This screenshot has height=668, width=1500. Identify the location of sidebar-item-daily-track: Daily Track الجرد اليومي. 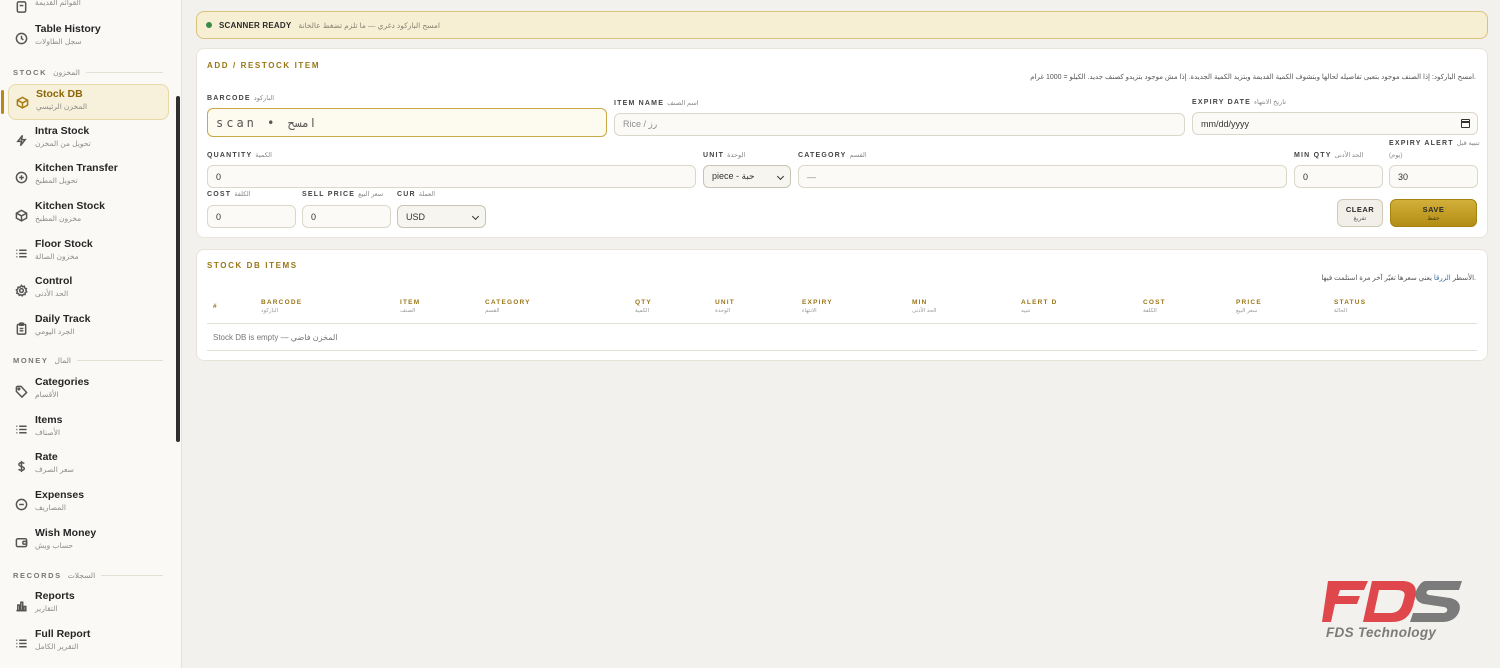
(88, 328).